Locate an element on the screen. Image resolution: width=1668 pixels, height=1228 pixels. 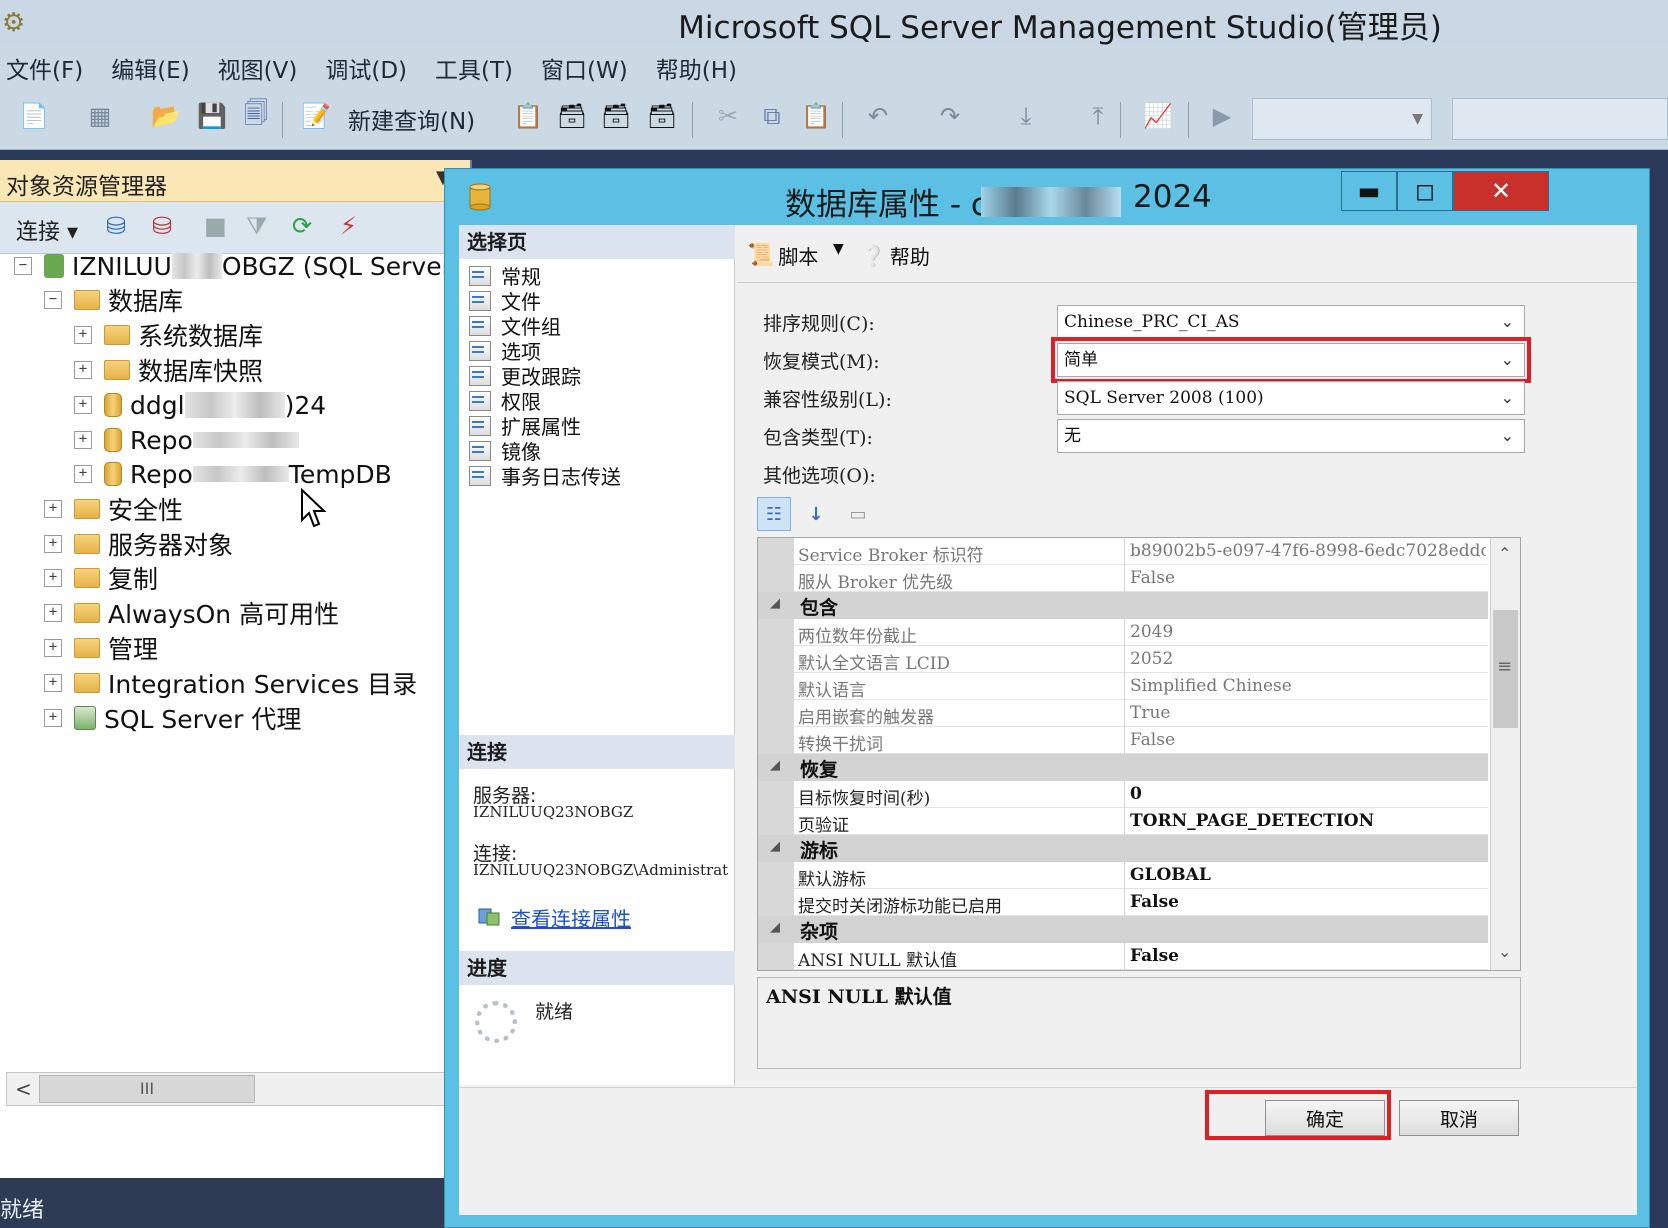
maximize-button: ◻ is located at coordinates (1425, 191).